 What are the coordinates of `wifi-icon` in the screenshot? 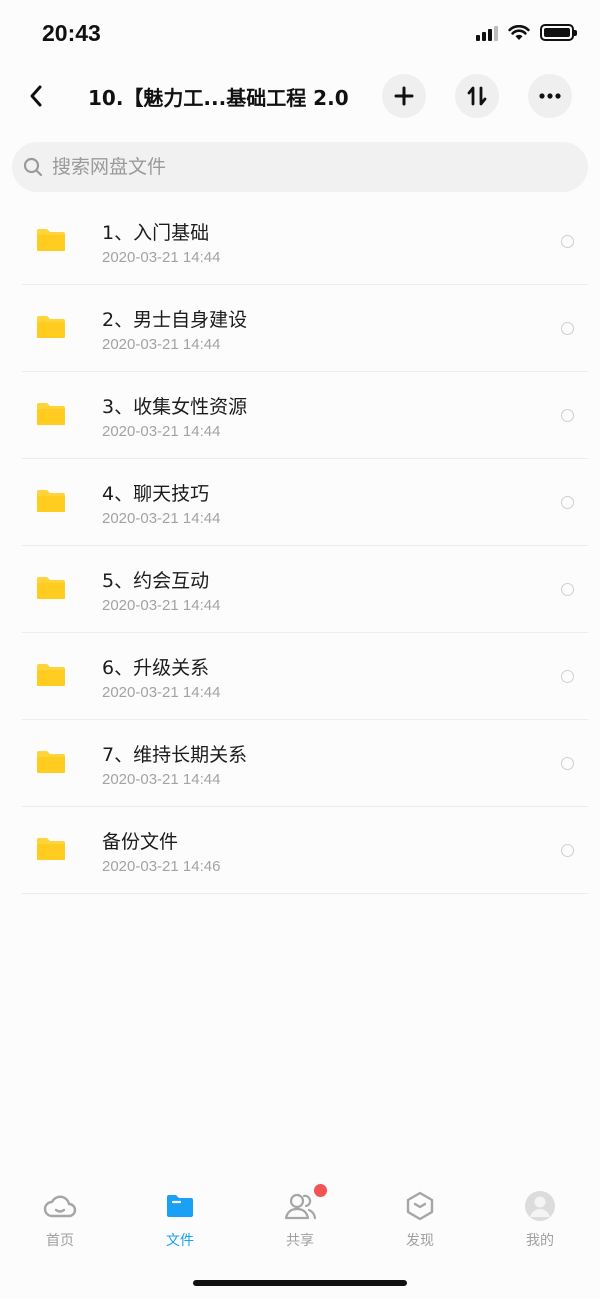 It's located at (519, 32).